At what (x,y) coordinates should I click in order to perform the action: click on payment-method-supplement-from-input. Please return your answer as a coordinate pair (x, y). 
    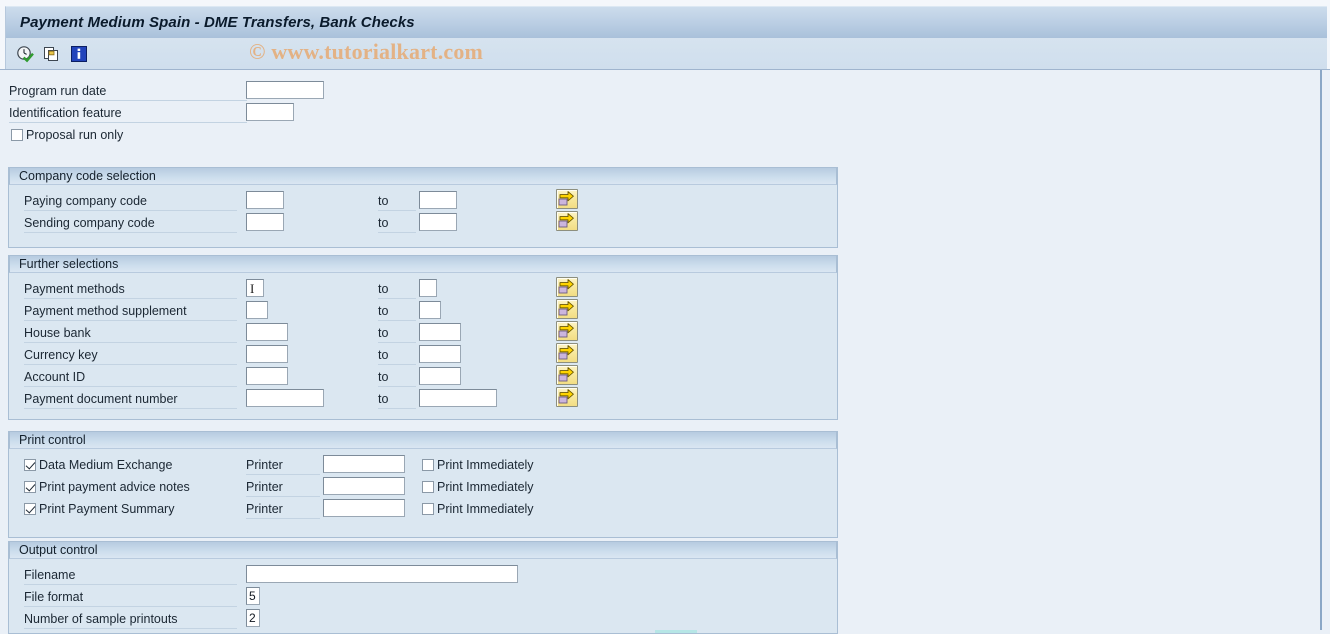
    Looking at the image, I should click on (257, 310).